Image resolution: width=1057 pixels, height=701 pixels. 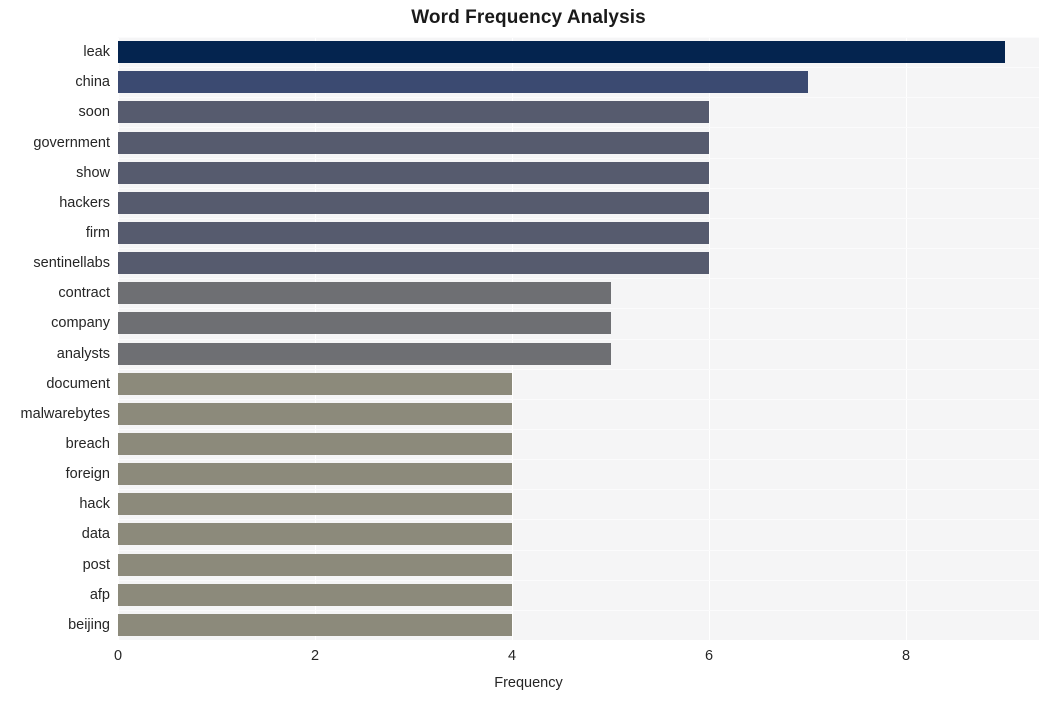 What do you see at coordinates (84, 202) in the screenshot?
I see `y-axis-label-hackers: hackers` at bounding box center [84, 202].